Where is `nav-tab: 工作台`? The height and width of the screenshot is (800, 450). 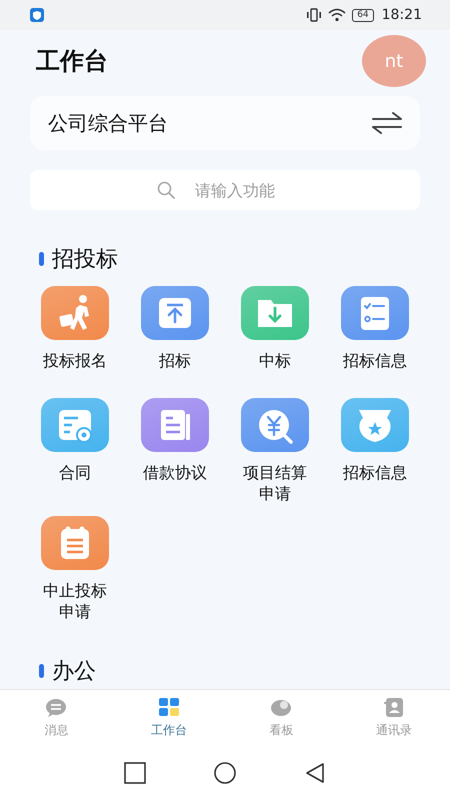 nav-tab: 工作台 is located at coordinates (168, 717).